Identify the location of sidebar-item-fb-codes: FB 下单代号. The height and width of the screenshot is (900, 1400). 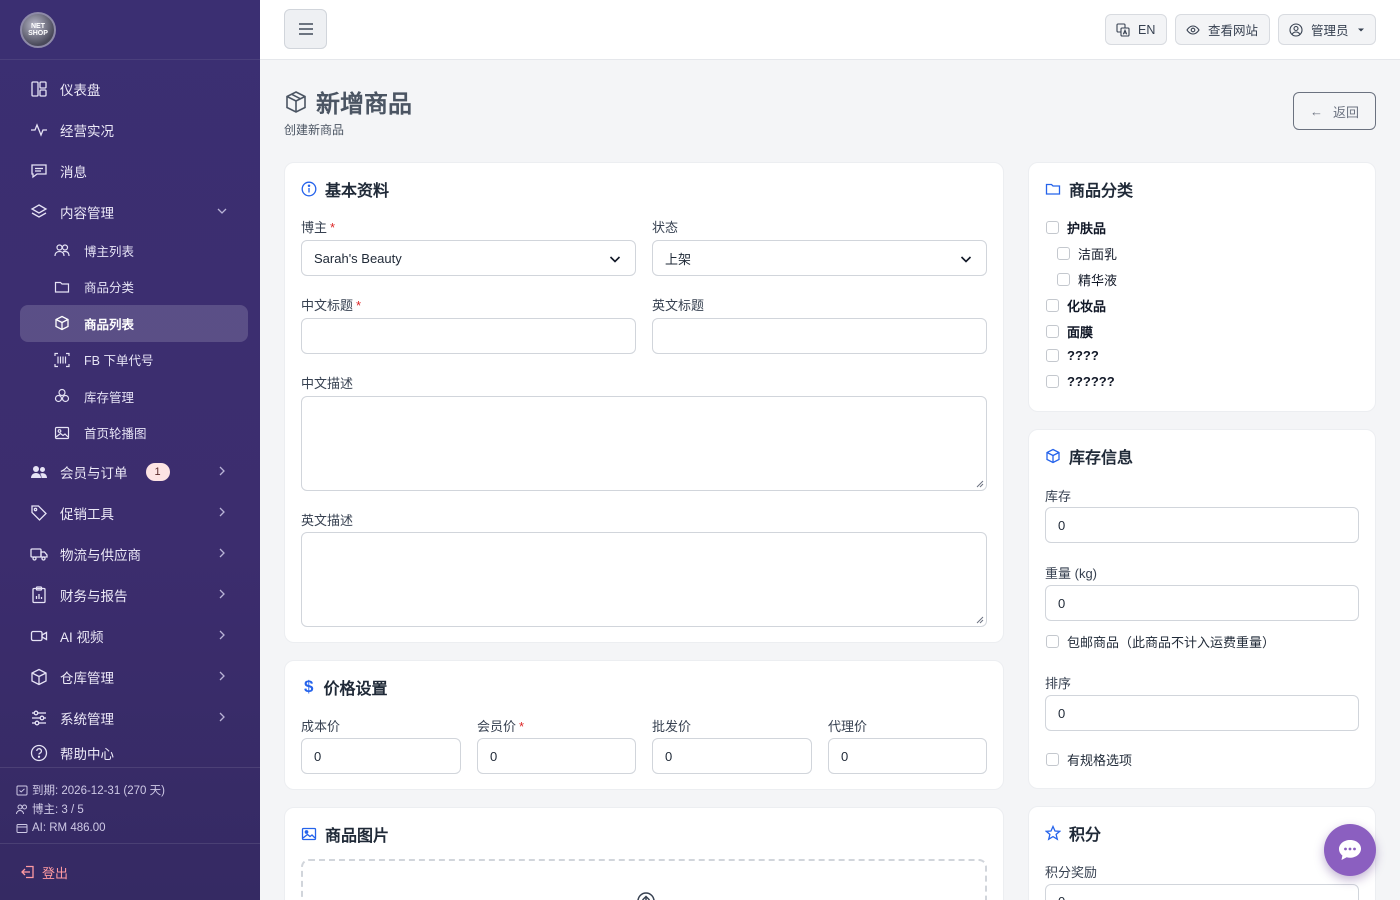
(134, 360).